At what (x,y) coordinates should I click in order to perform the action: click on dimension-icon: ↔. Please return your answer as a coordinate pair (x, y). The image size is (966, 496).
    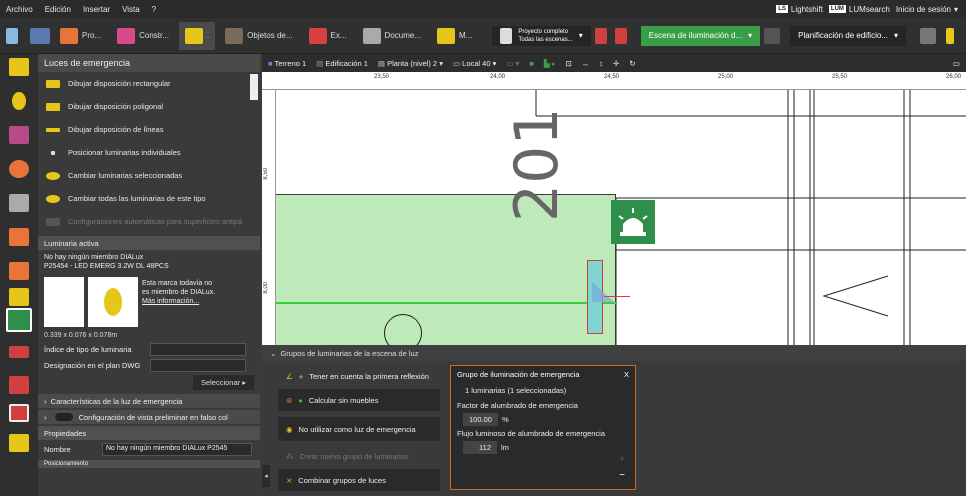
    Looking at the image, I should click on (586, 63).